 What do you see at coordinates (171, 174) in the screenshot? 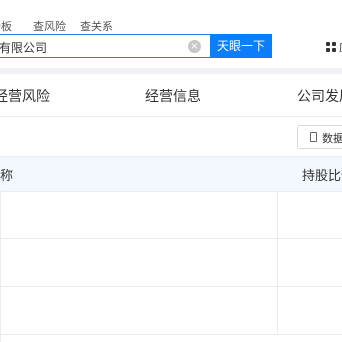
I see `table-header: 称 持股比例` at bounding box center [171, 174].